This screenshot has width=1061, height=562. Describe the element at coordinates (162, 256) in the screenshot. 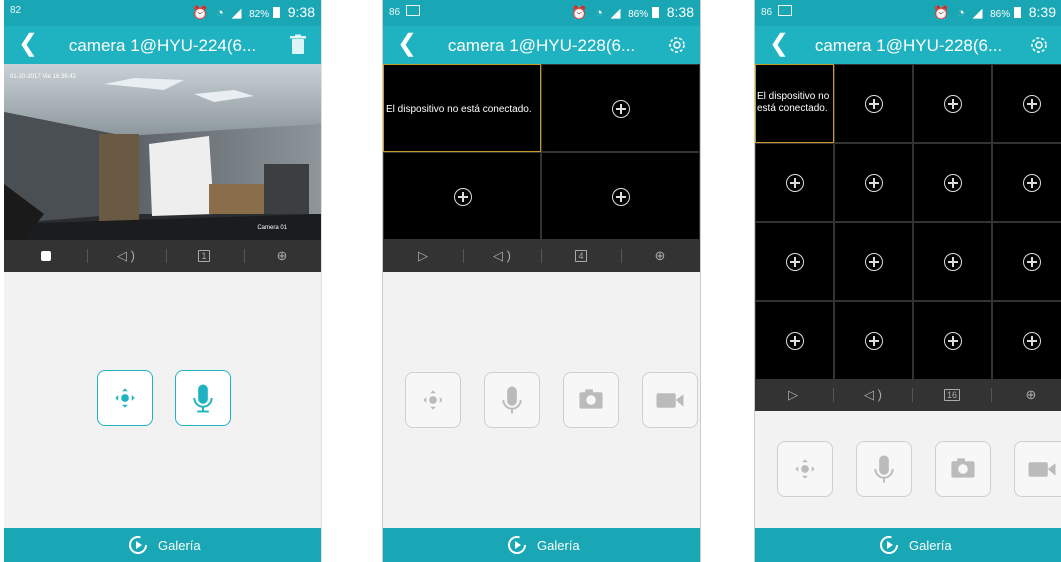

I see `playback-control-bar: ◁ ) 1 ⊕` at that location.